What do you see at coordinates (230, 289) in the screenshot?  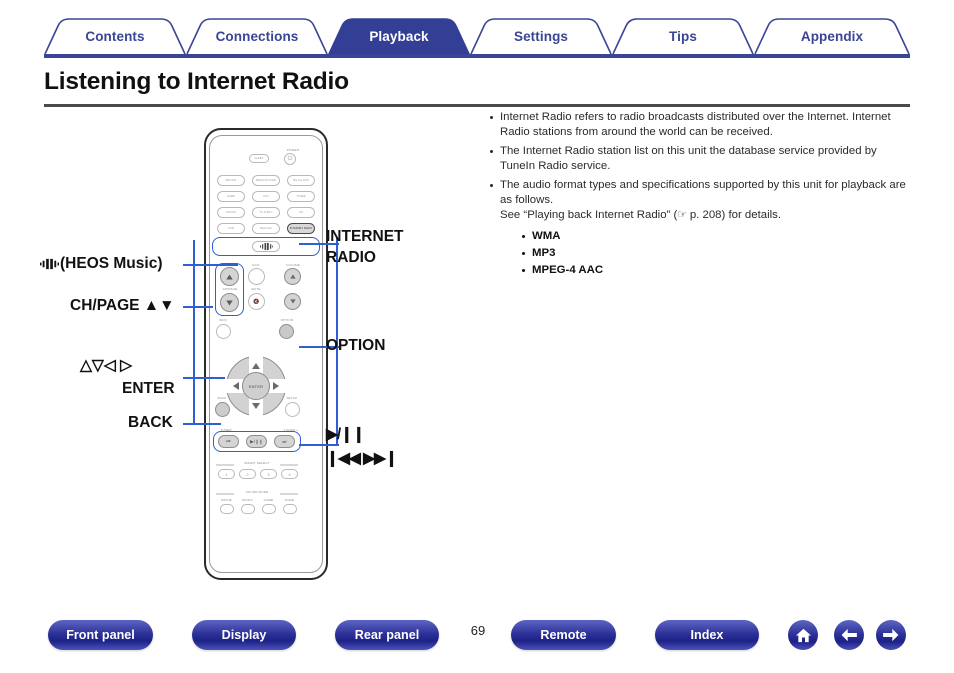 I see `ch-page-caption: CH/PAGE` at bounding box center [230, 289].